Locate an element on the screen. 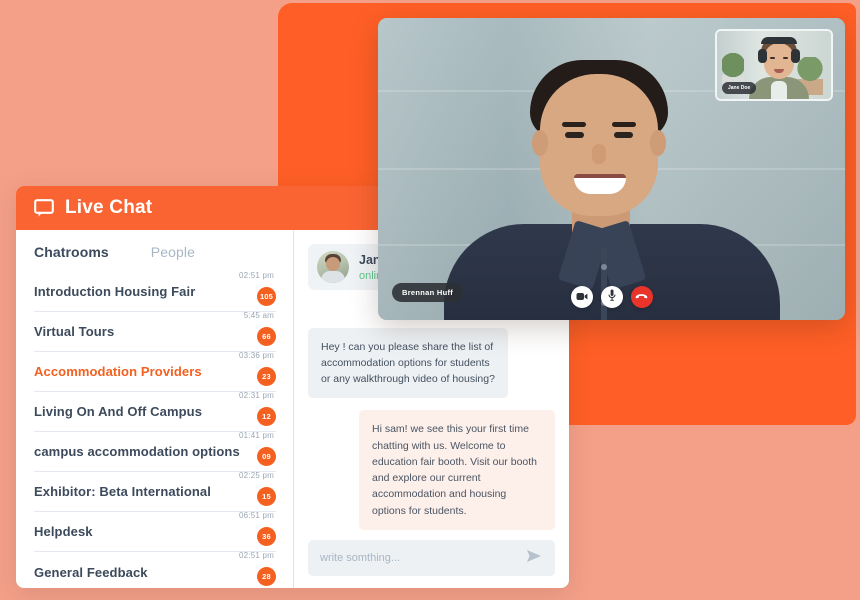 The image size is (860, 600). unread-badge: 28 is located at coordinates (266, 576).